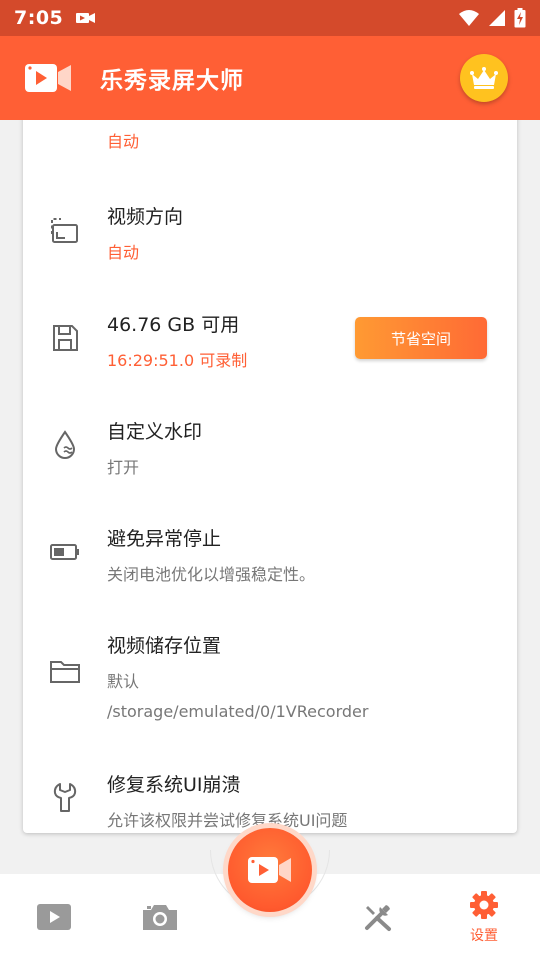  I want to click on record-fab-button, so click(270, 870).